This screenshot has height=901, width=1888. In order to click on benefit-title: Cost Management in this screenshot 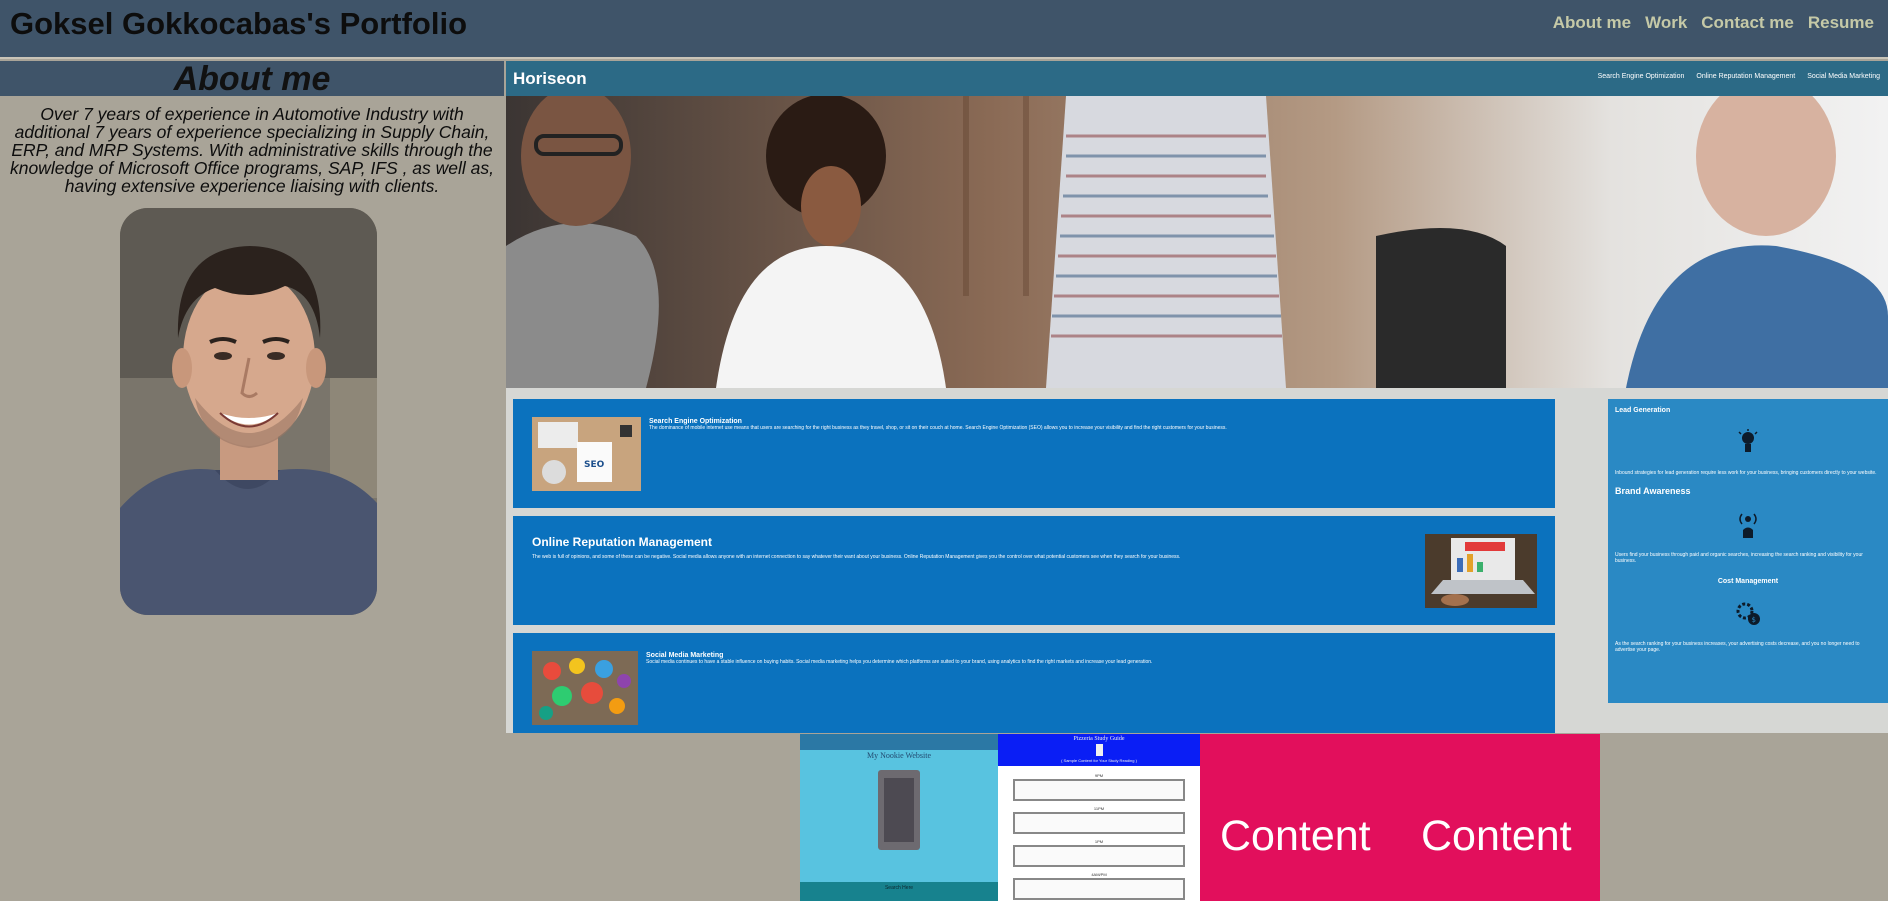, I will do `click(1748, 581)`.